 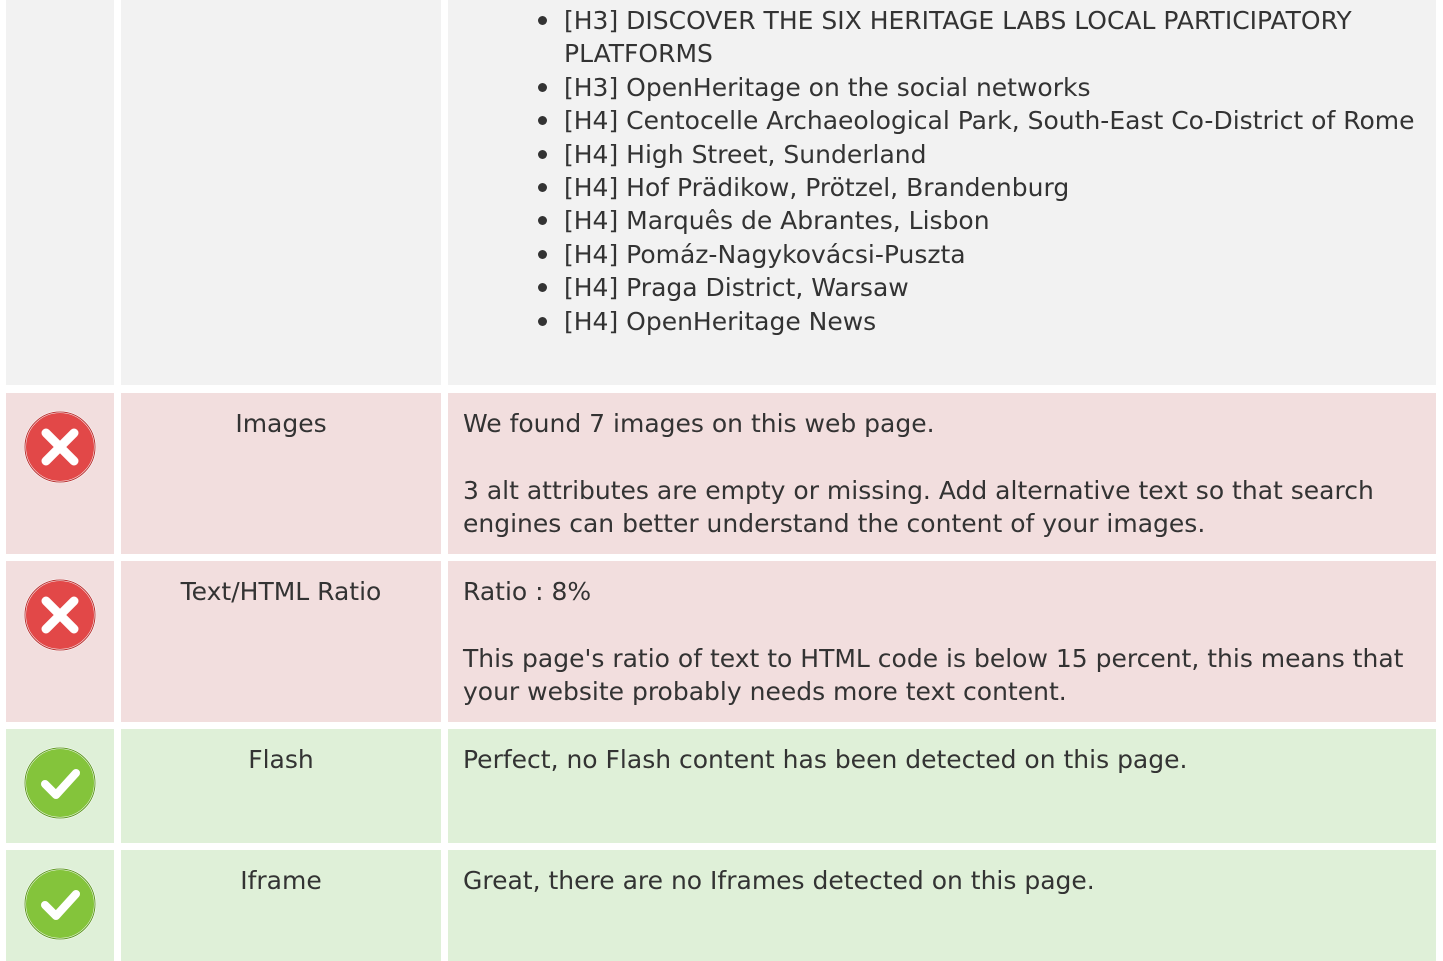 I want to click on check-title: Iframe, so click(x=281, y=880).